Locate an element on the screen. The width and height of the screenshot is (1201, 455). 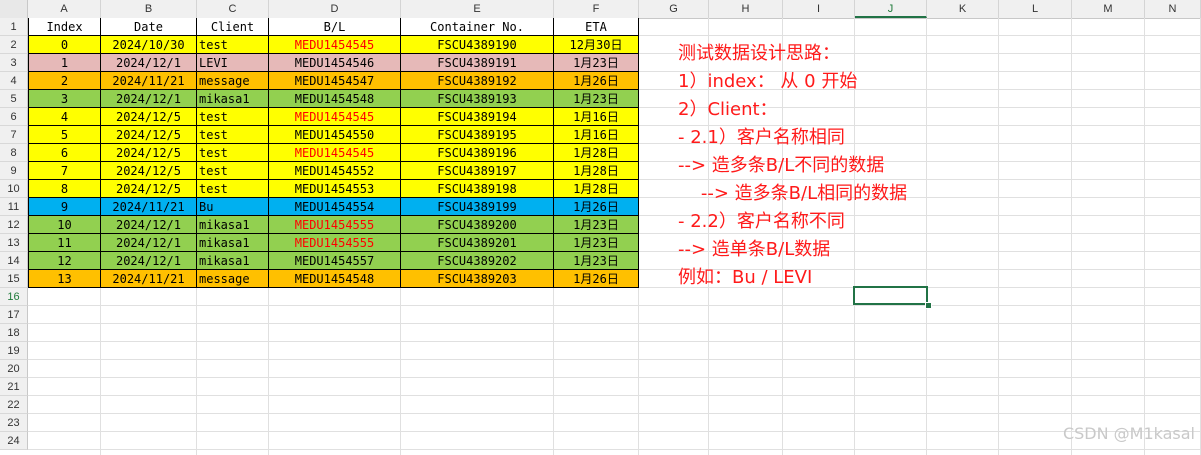
table-cell-index: 5 is located at coordinates (64, 135).